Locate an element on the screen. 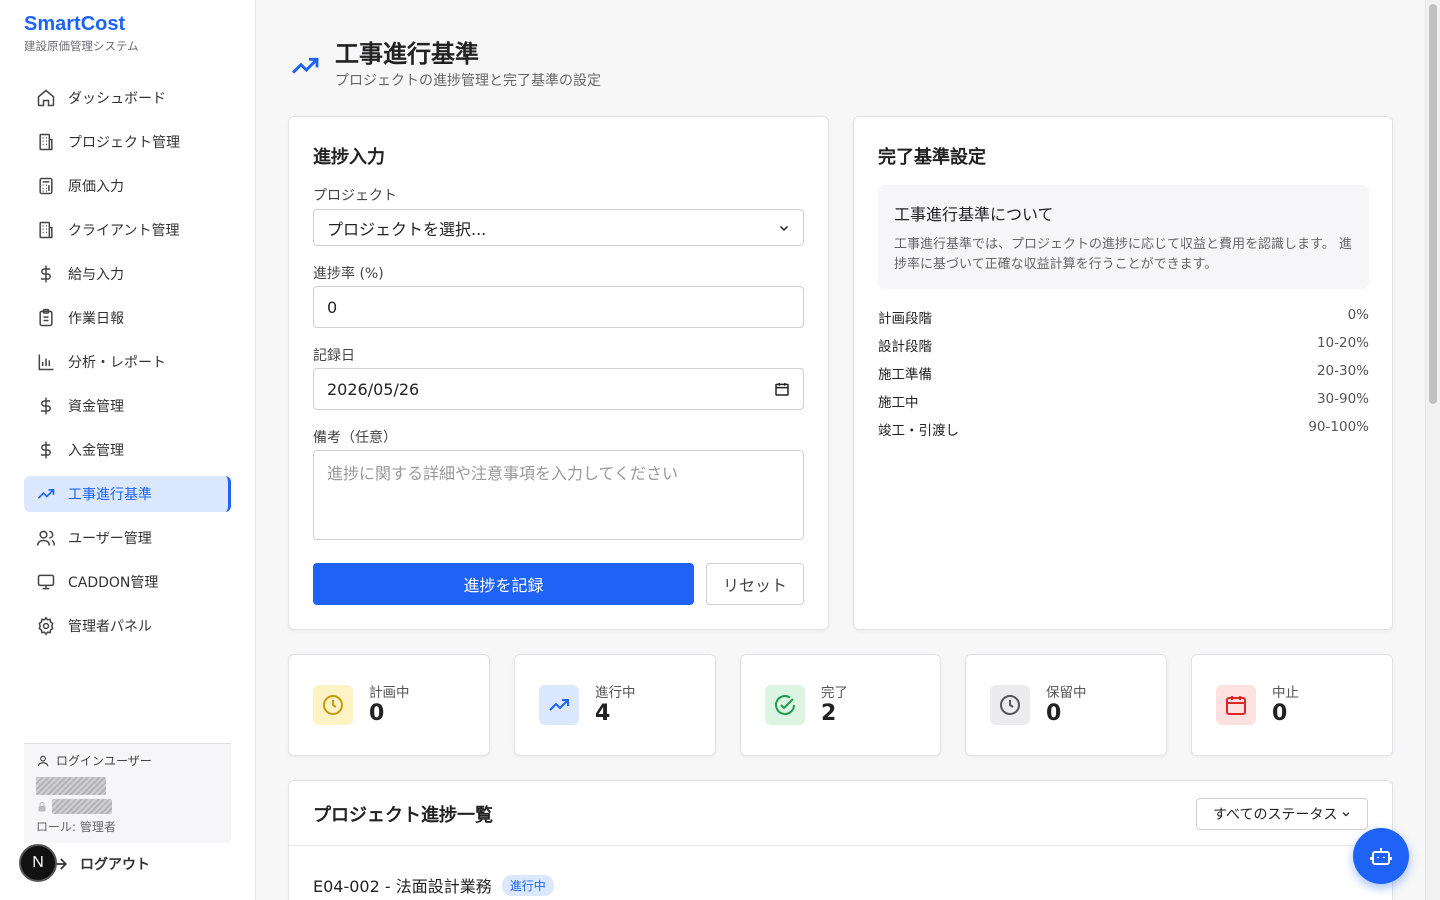 This screenshot has width=1440, height=900. sidebar-item-progress-standard: 工事進行基準 is located at coordinates (127, 494).